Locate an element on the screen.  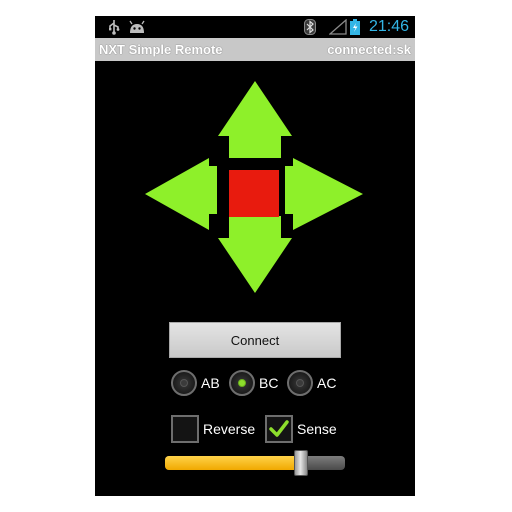
sense-checkbox: Sense is located at coordinates (301, 429).